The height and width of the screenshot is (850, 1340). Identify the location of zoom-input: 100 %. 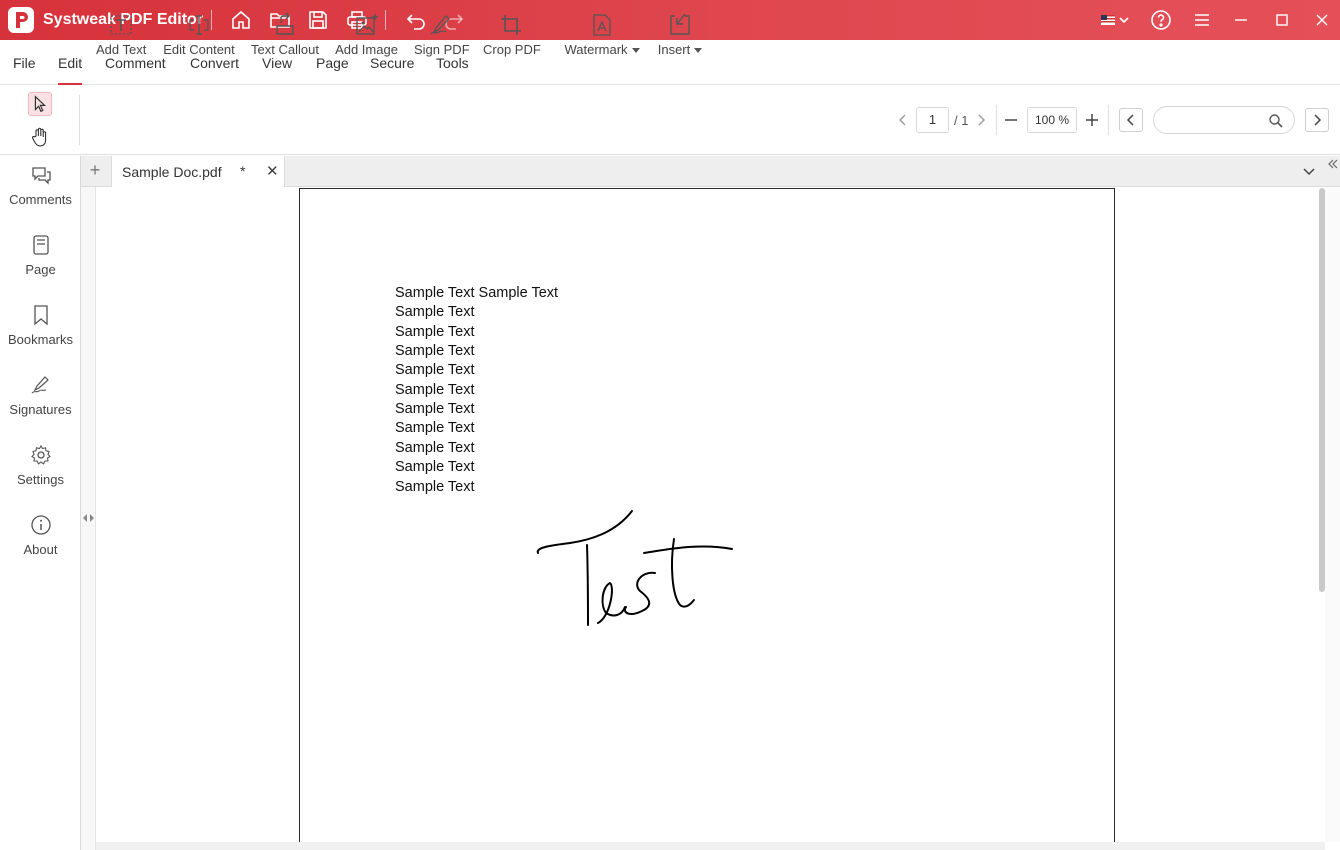
(1052, 120).